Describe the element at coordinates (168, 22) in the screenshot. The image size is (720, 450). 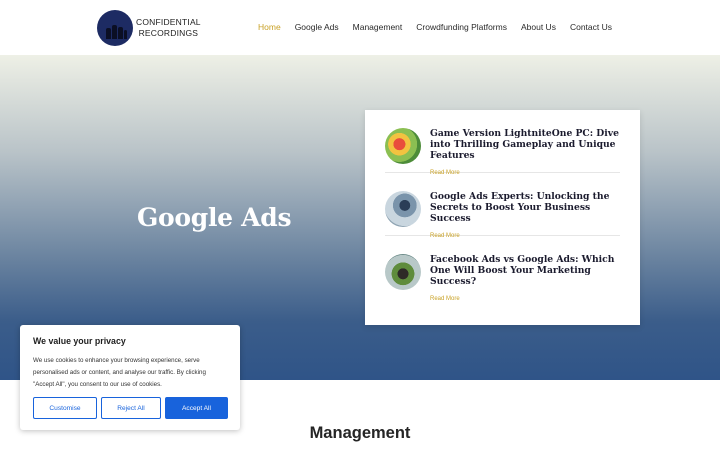
I see `logo-line-1: CONFIDENTIAL` at that location.